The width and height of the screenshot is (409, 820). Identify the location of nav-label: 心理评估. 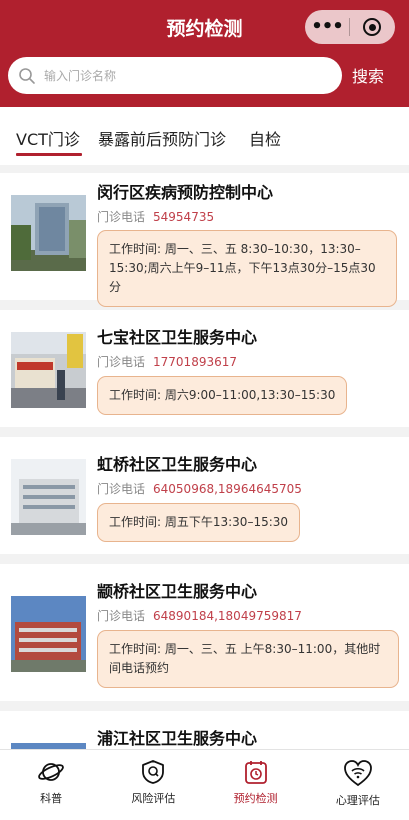
(357, 800).